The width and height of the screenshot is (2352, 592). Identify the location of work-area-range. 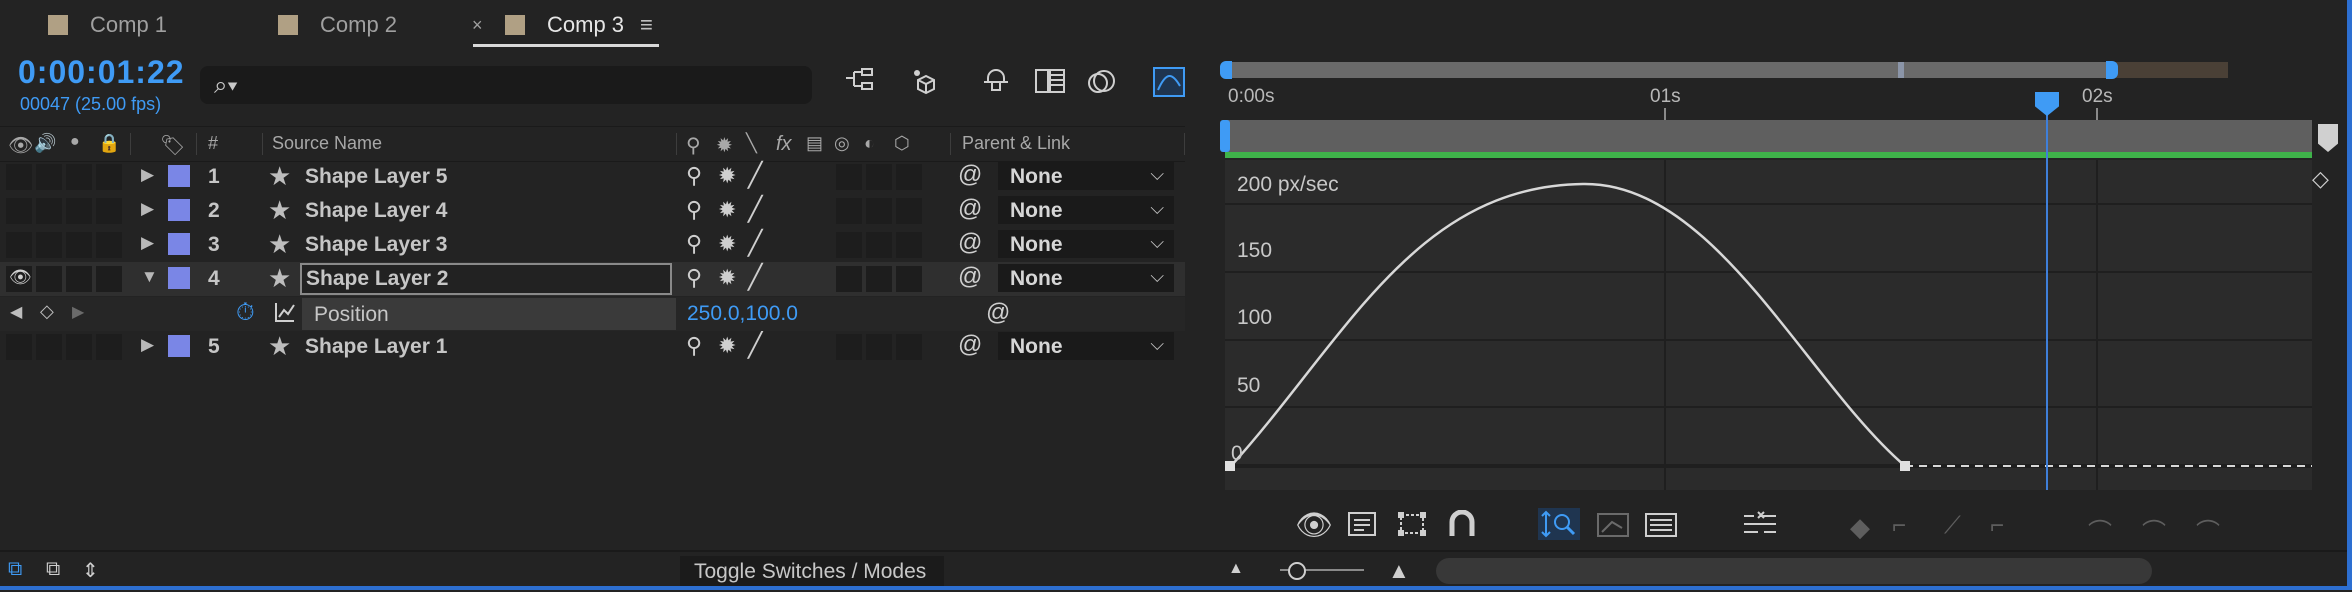
(1768, 155).